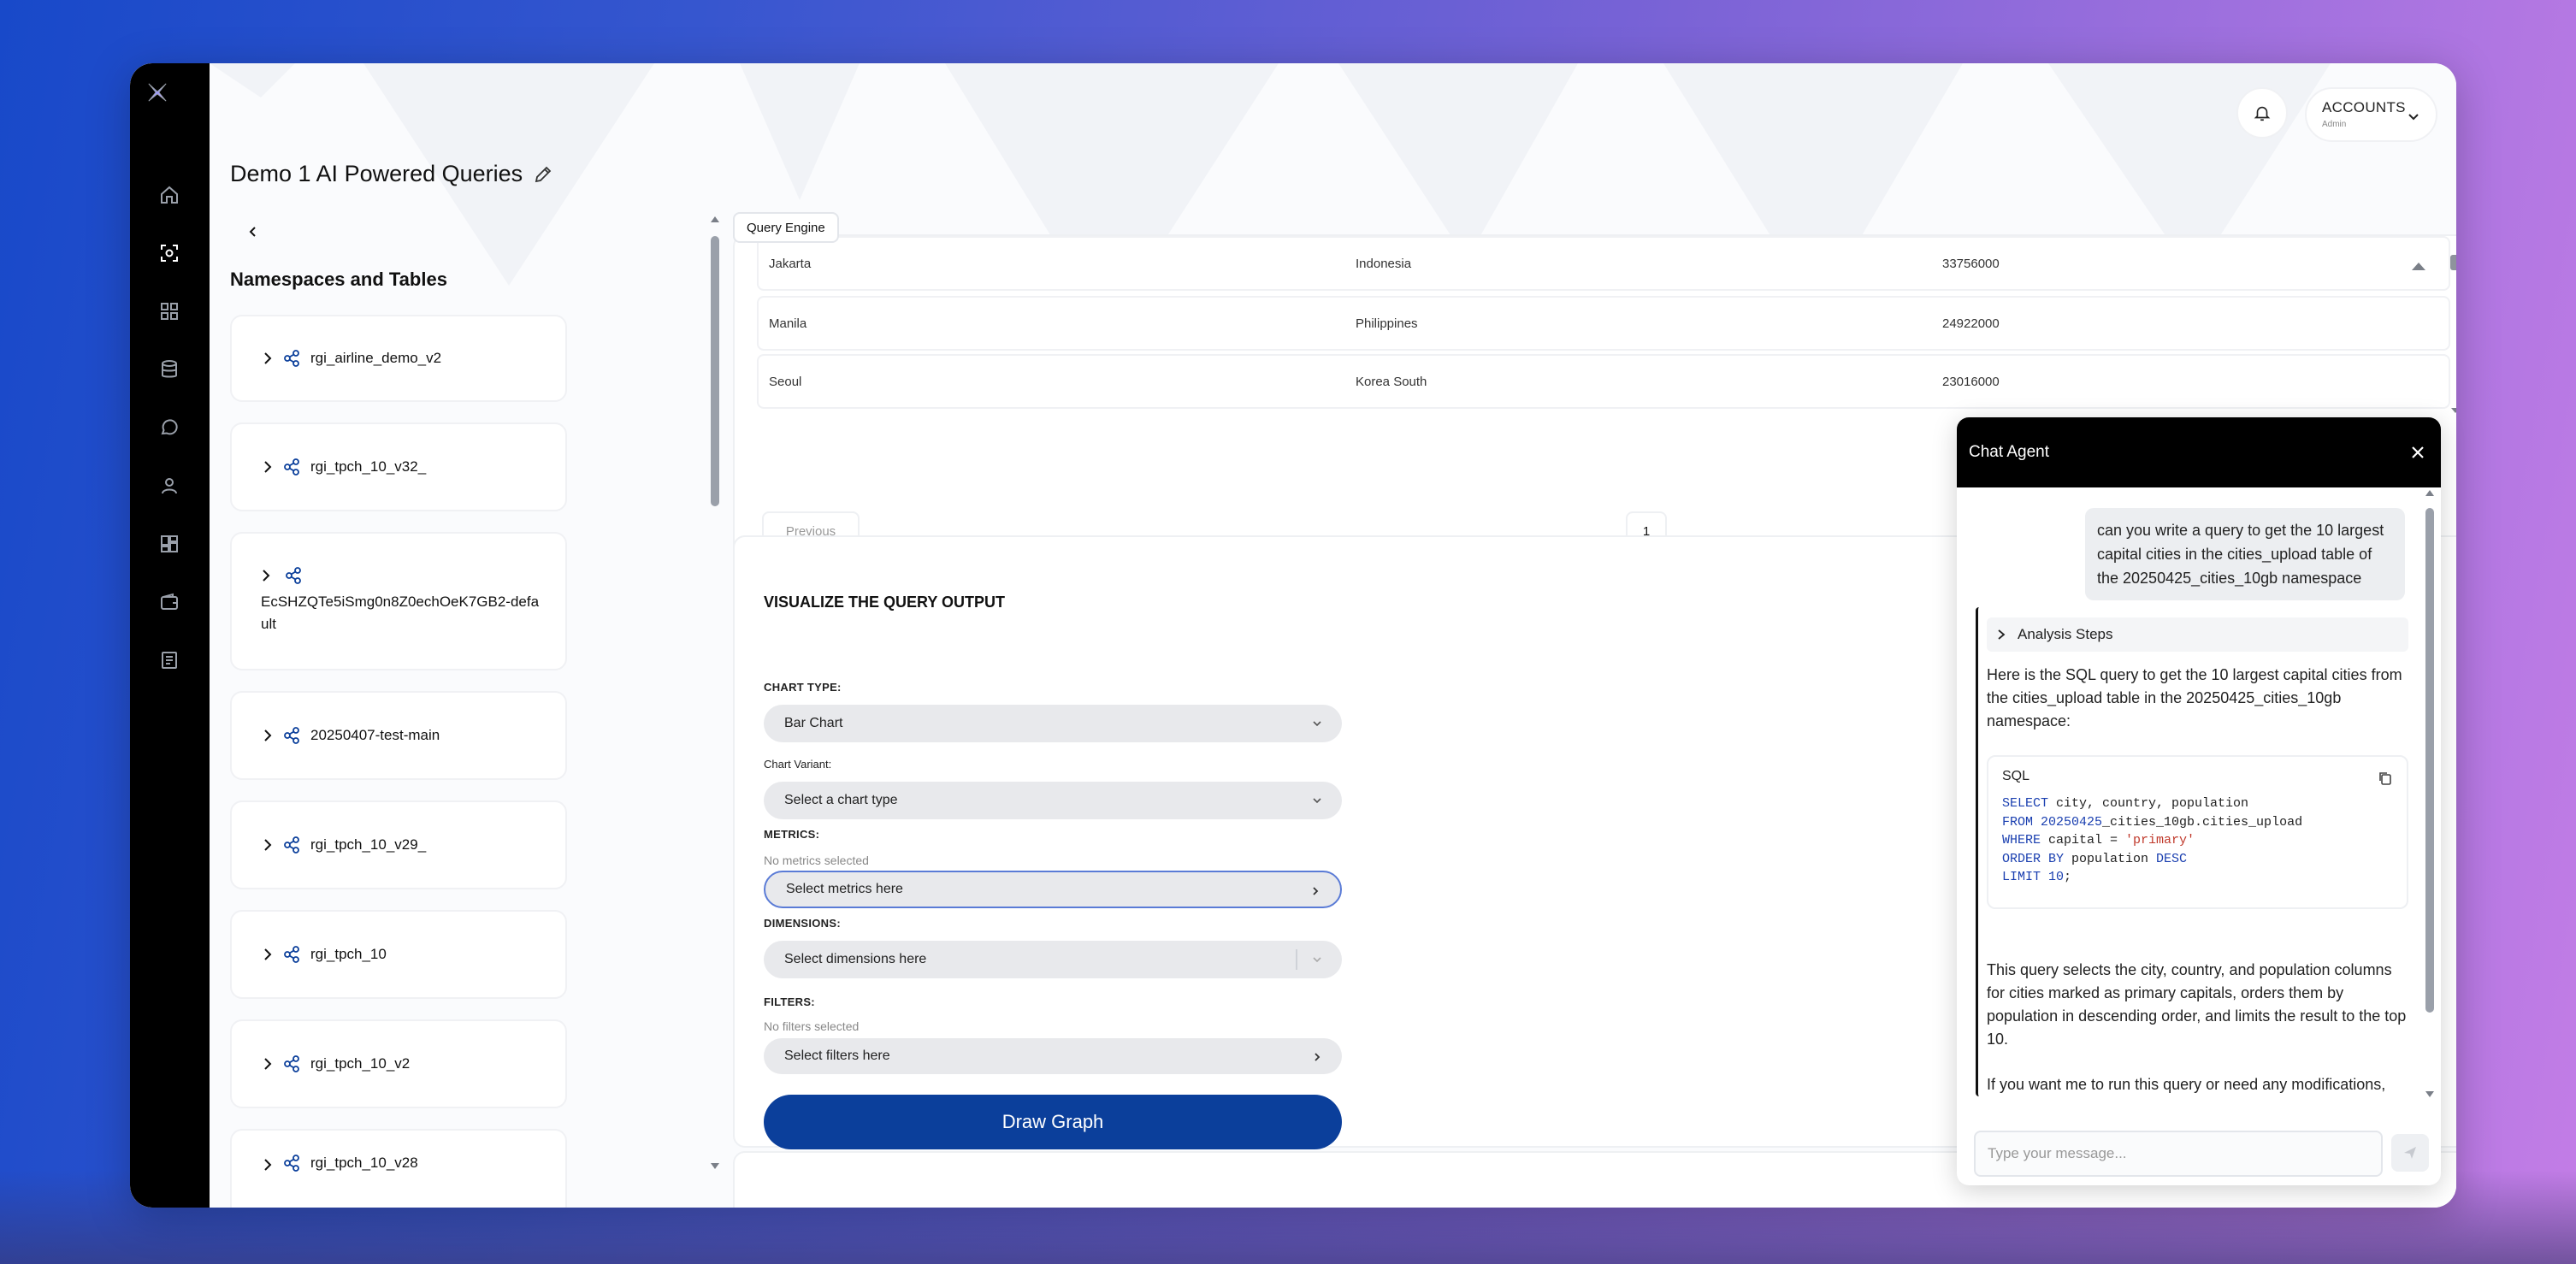 The height and width of the screenshot is (1264, 2576). What do you see at coordinates (2385, 778) in the screenshot?
I see `copy-icon` at bounding box center [2385, 778].